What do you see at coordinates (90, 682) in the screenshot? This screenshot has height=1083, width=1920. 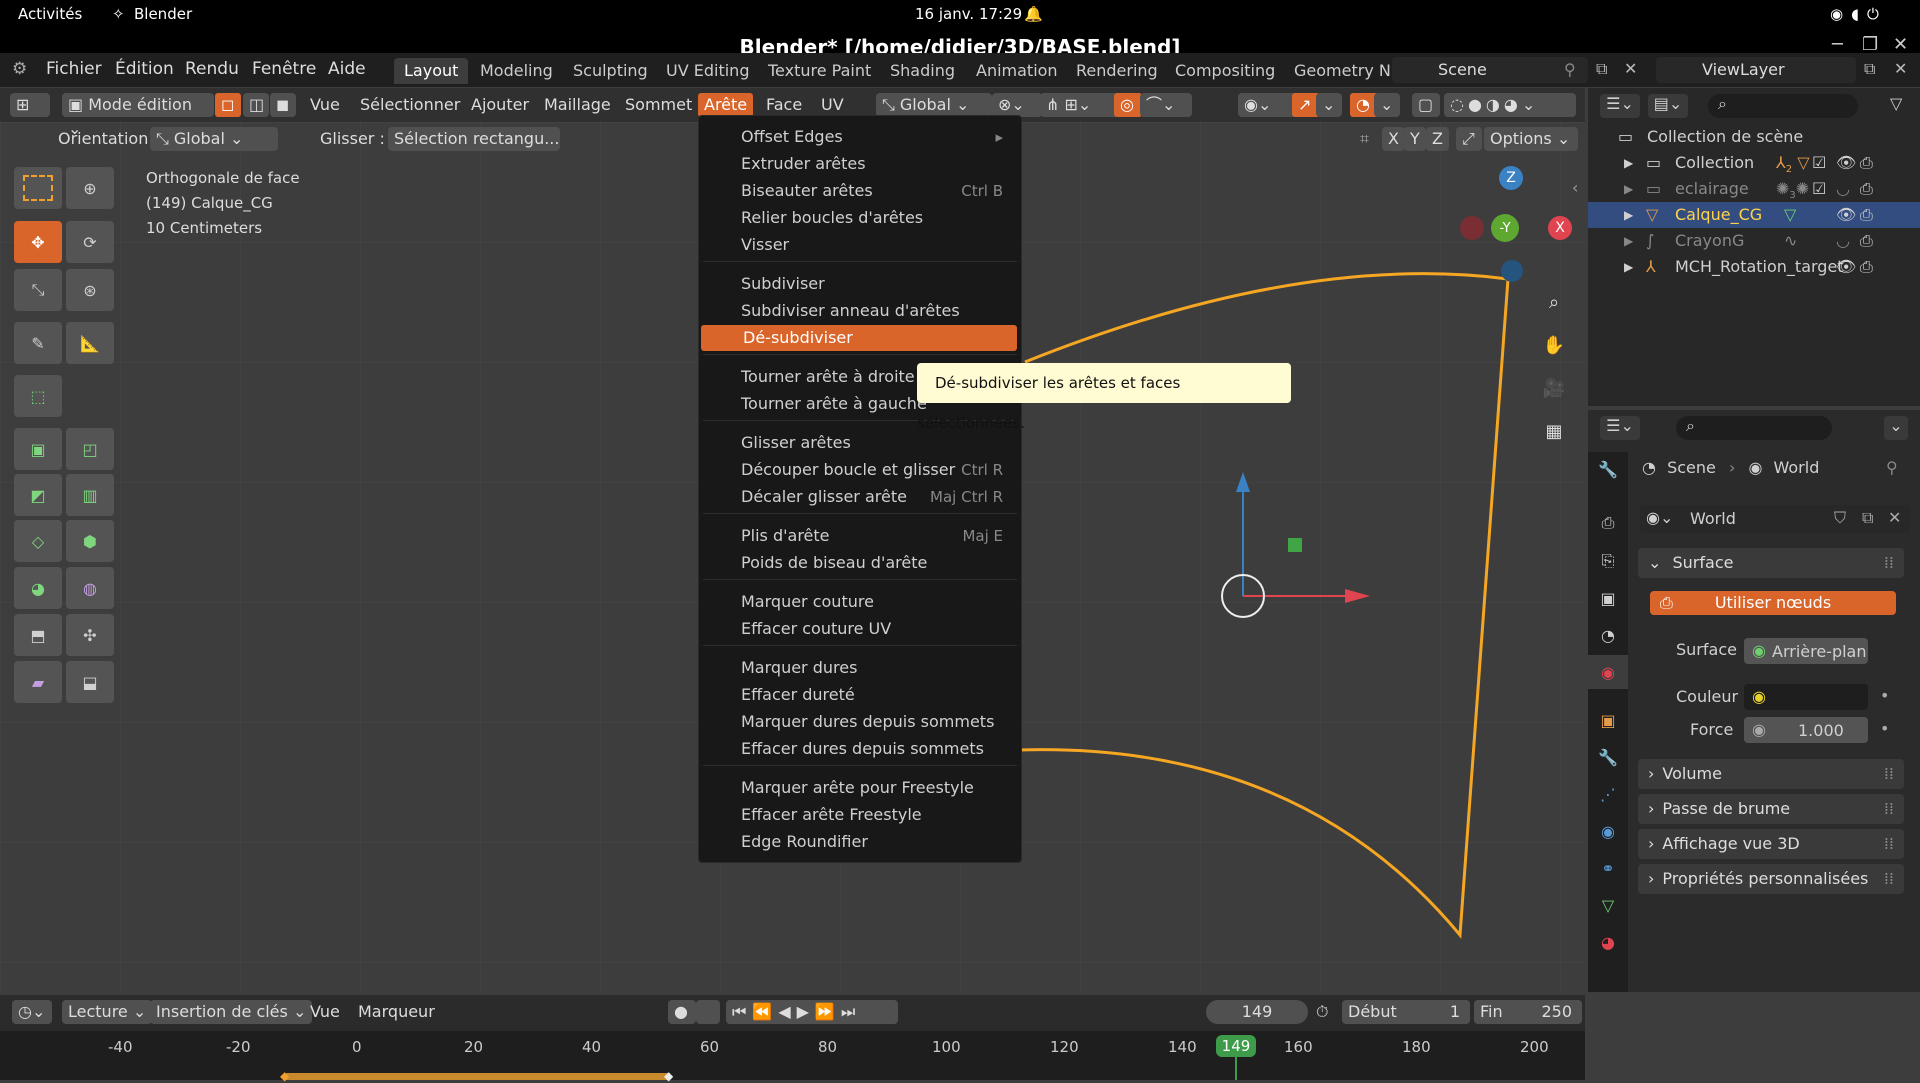 I see `rip-tool: ⬓` at bounding box center [90, 682].